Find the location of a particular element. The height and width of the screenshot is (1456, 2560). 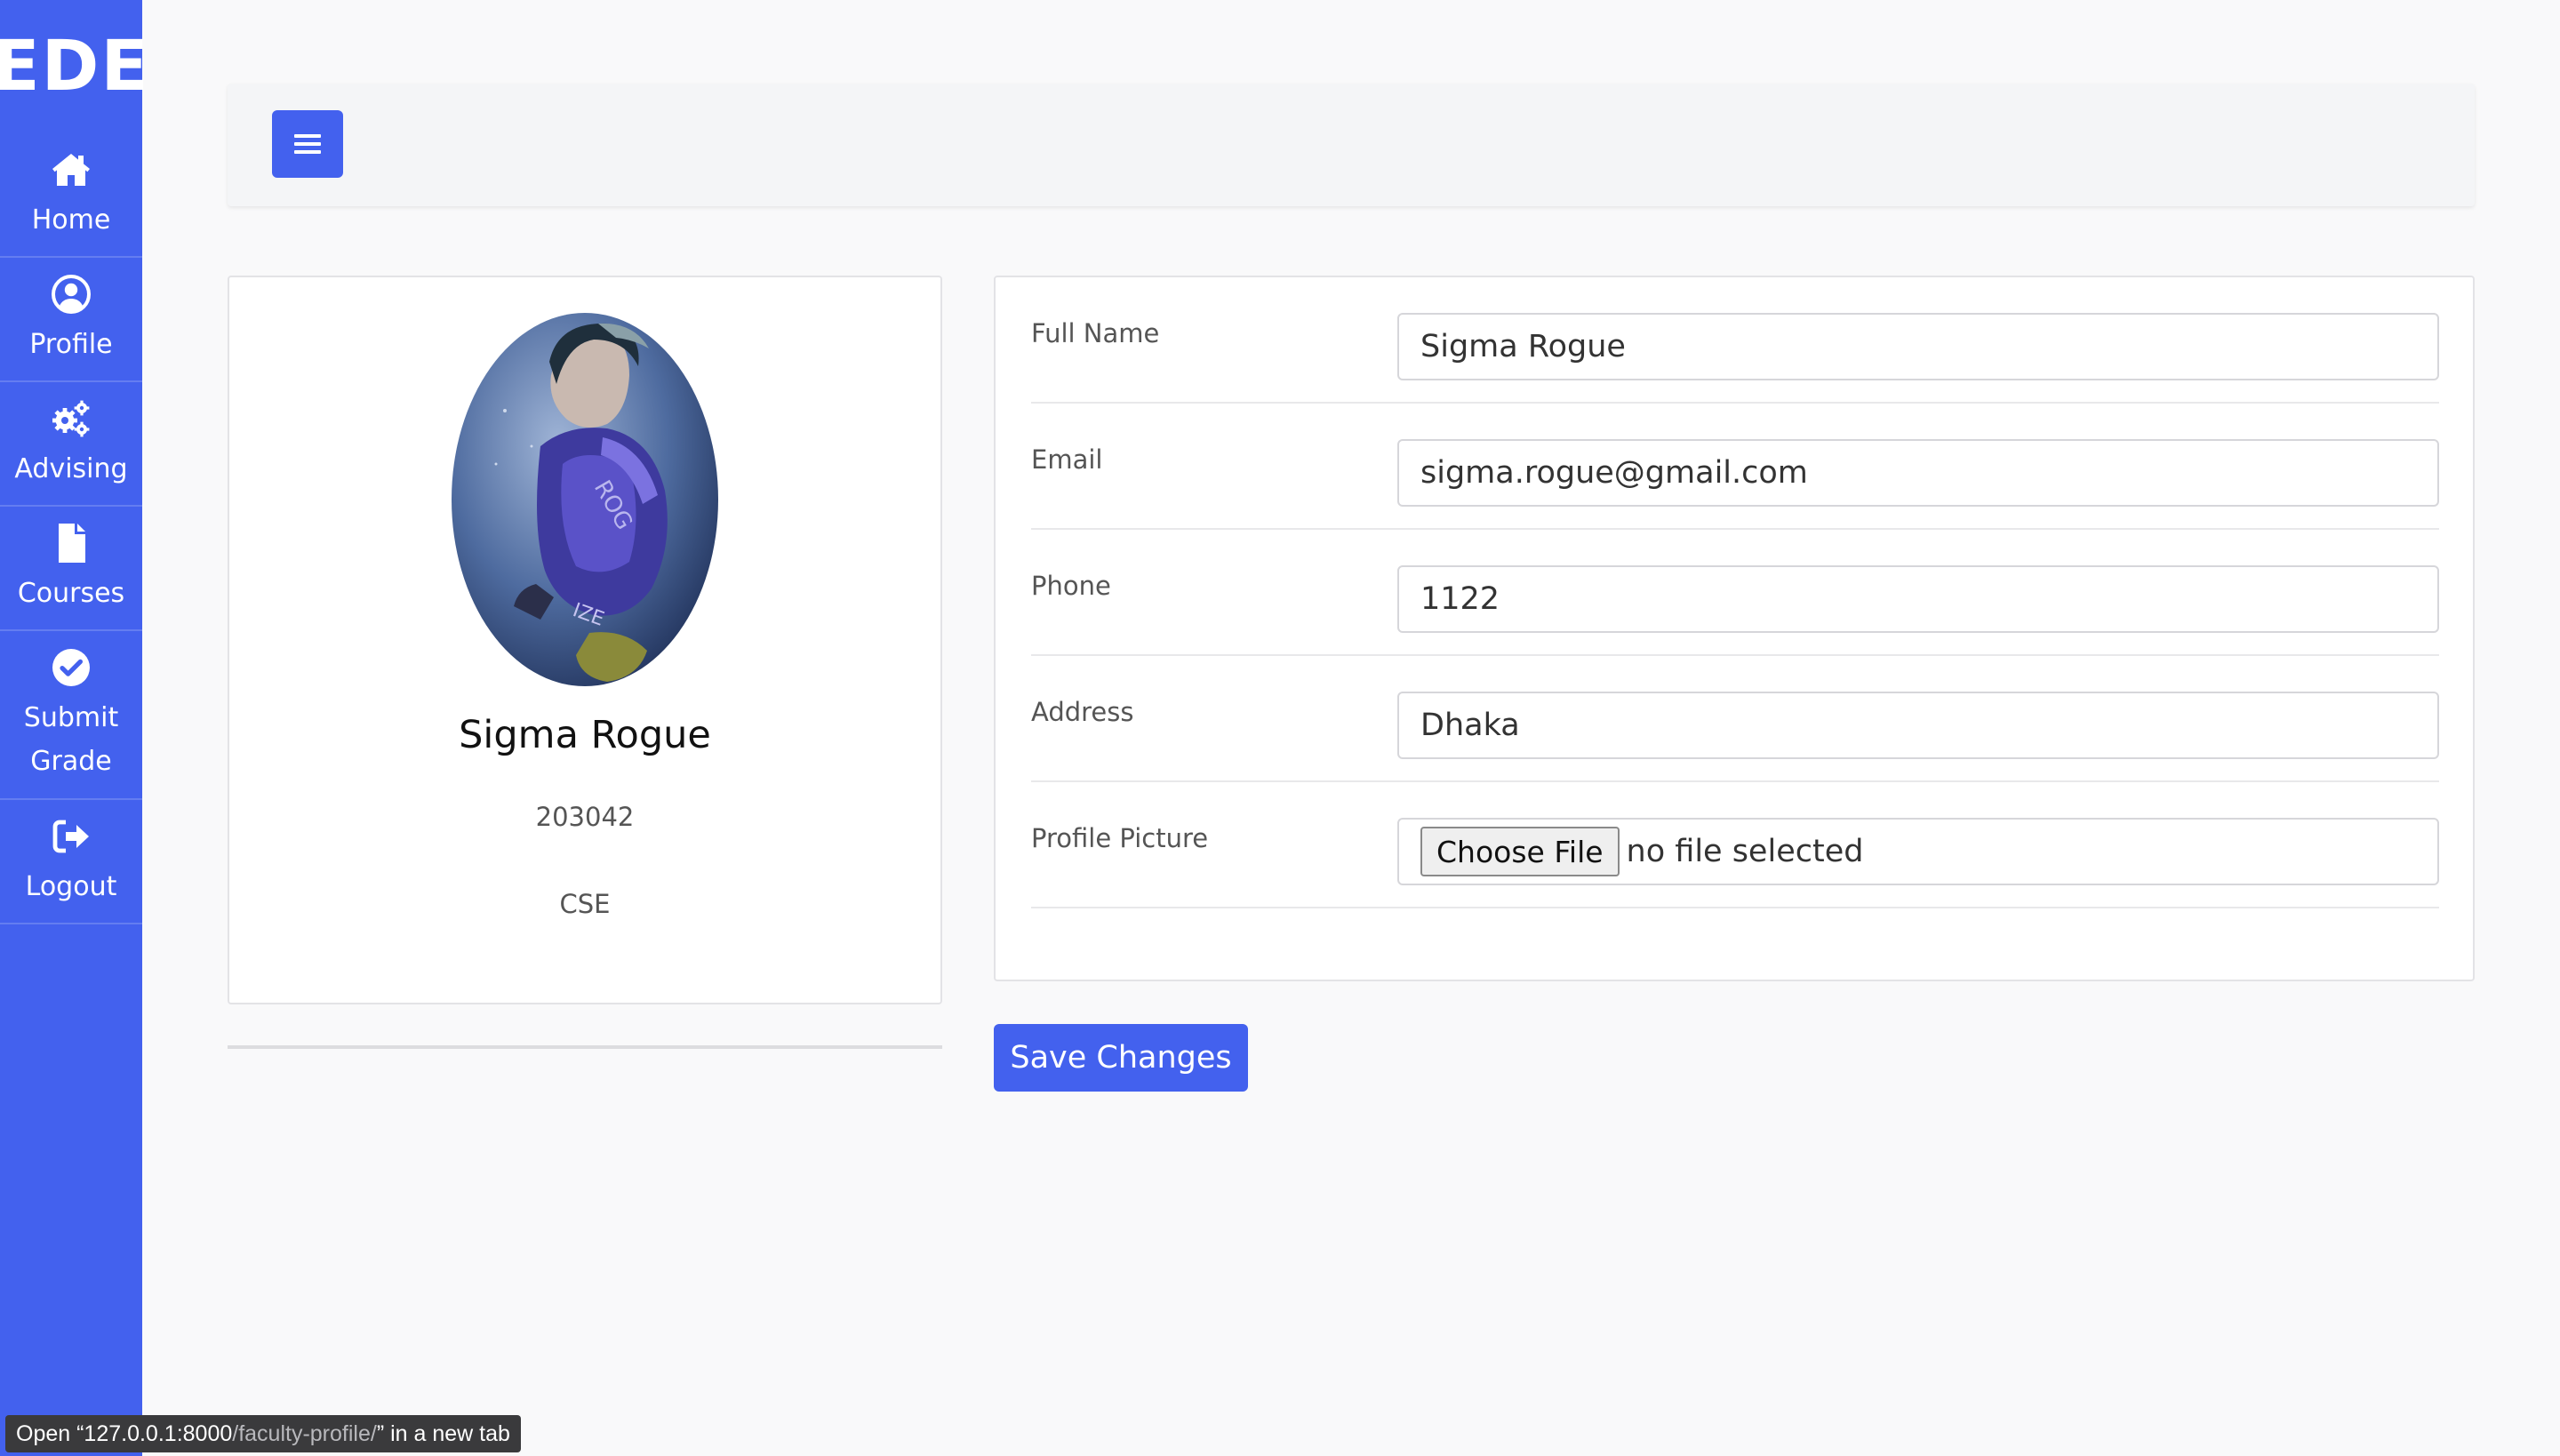

divider is located at coordinates (585, 1047).